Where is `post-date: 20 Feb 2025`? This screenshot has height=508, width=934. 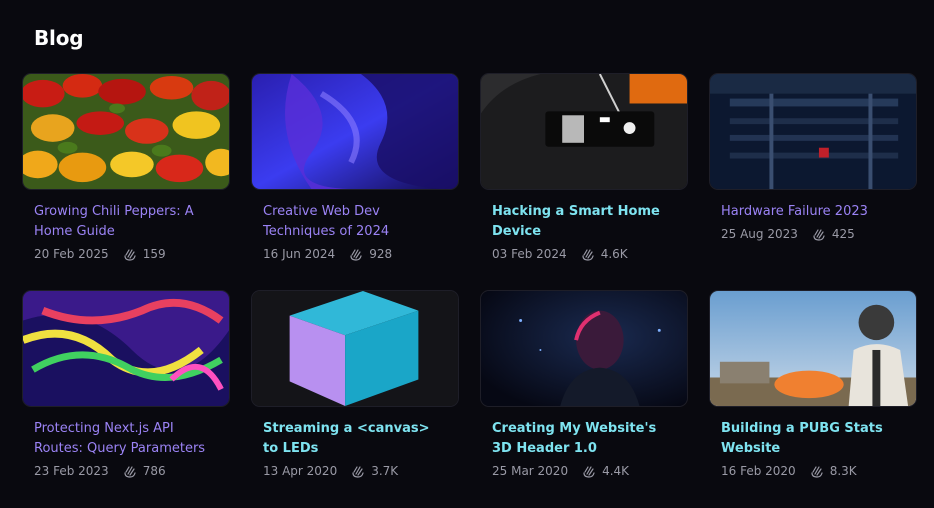 post-date: 20 Feb 2025 is located at coordinates (71, 254).